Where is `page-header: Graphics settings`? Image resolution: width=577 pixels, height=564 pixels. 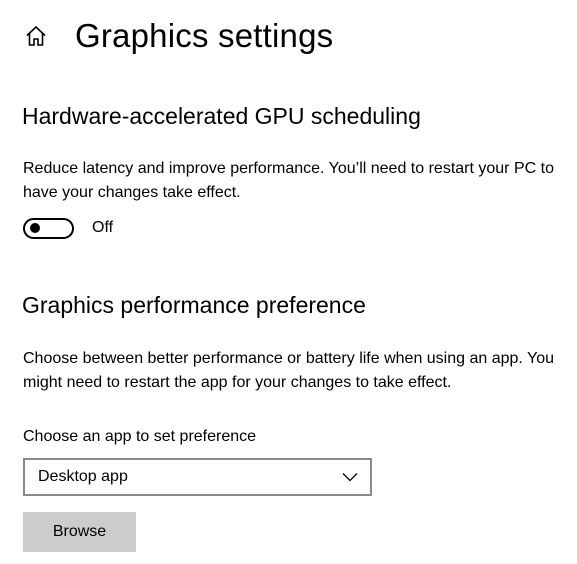 page-header: Graphics settings is located at coordinates (177, 36).